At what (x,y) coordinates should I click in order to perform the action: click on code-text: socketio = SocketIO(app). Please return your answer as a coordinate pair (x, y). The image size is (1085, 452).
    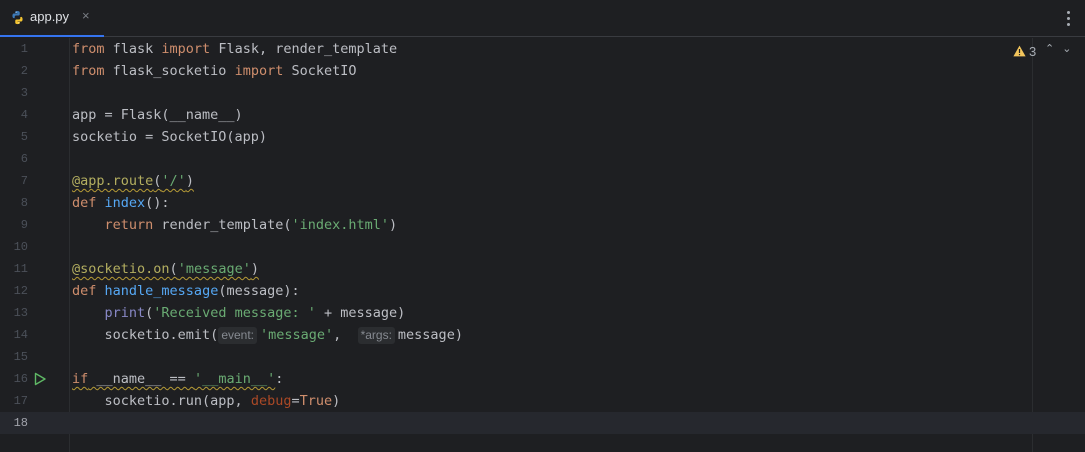
    Looking at the image, I should click on (169, 137).